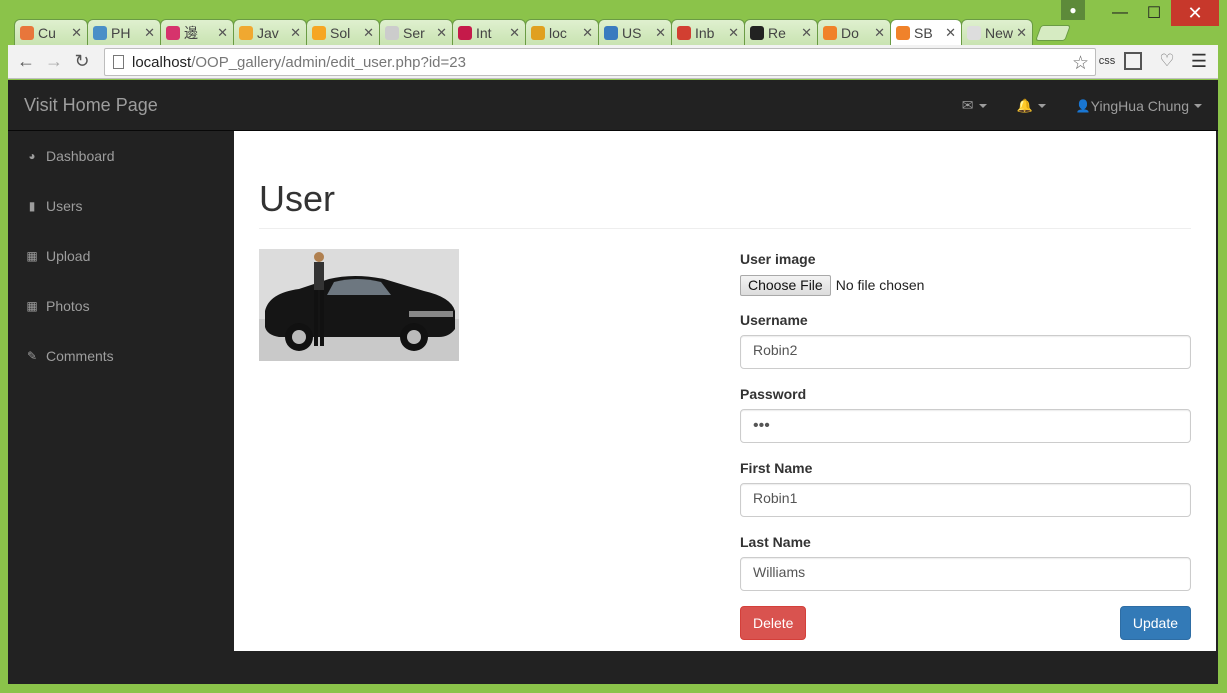 The image size is (1227, 693). What do you see at coordinates (965, 285) in the screenshot?
I see `file-input: Choose File No file chosen` at bounding box center [965, 285].